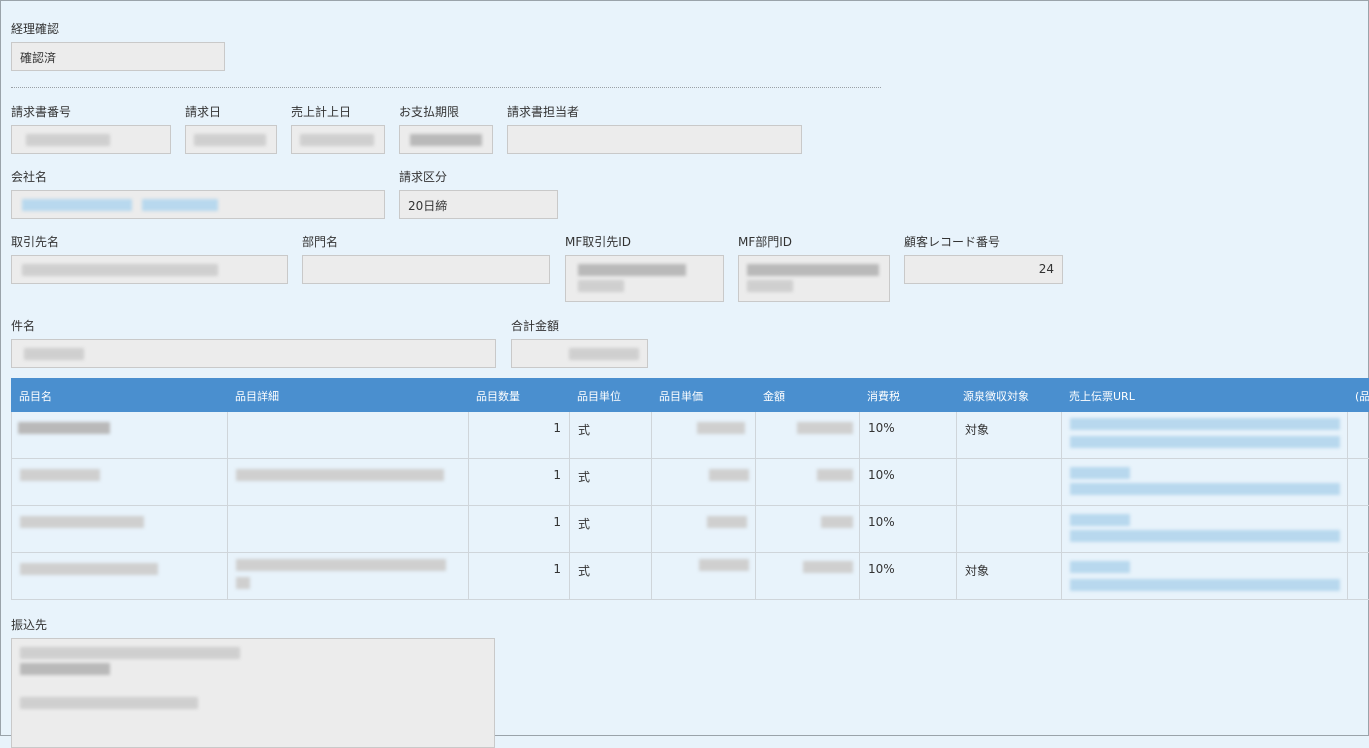  What do you see at coordinates (579, 353) in the screenshot?
I see `total-amount-field` at bounding box center [579, 353].